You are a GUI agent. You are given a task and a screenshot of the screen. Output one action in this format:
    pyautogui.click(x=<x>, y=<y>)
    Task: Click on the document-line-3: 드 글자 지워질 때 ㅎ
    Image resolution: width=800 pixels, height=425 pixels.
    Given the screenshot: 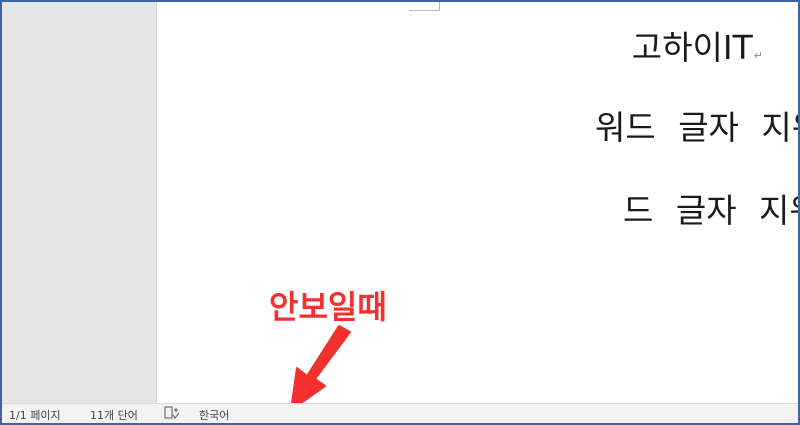 What is the action you would take?
    pyautogui.click(x=710, y=211)
    